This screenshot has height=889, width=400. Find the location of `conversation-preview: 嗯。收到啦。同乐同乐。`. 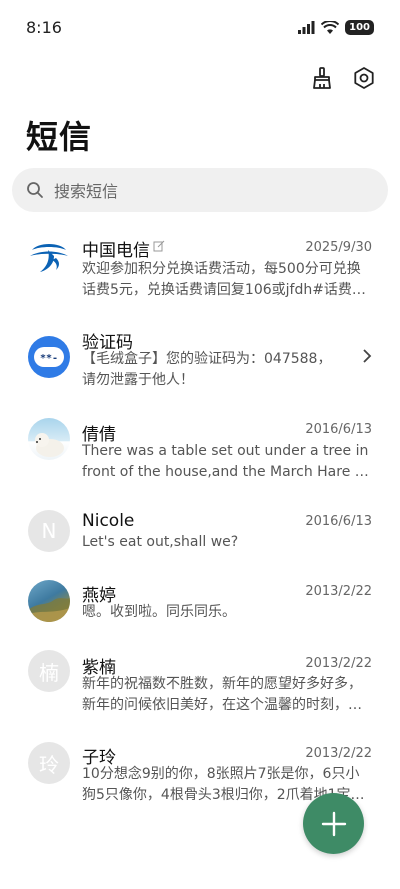

conversation-preview: 嗯。收到啦。同乐同乐。 is located at coordinates (159, 612).